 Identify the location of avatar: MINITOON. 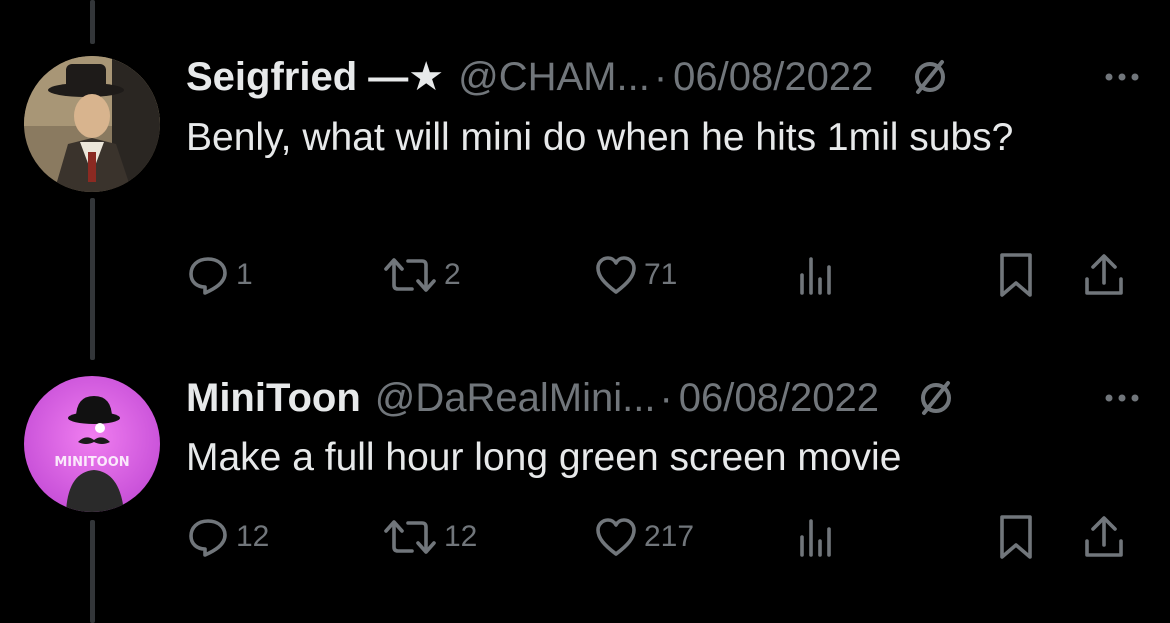
(92, 444).